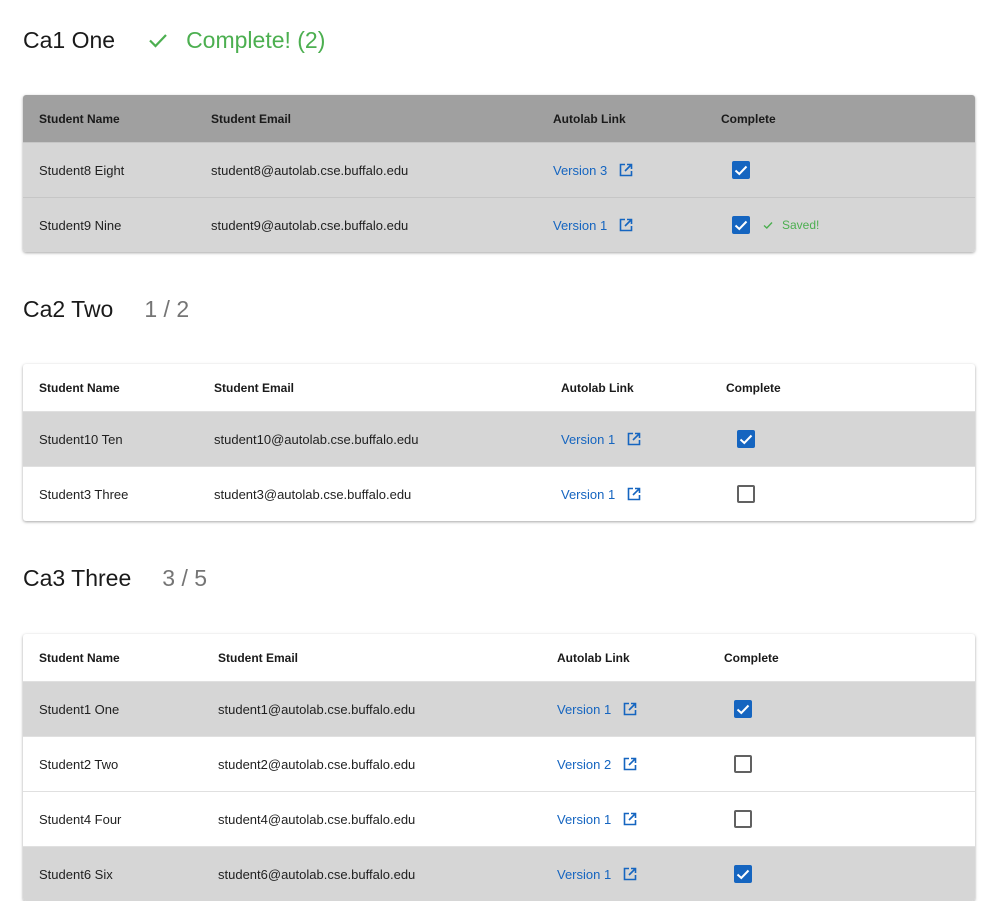 The height and width of the screenshot is (901, 1004). What do you see at coordinates (584, 764) in the screenshot?
I see `autolab-link-label: Version 2` at bounding box center [584, 764].